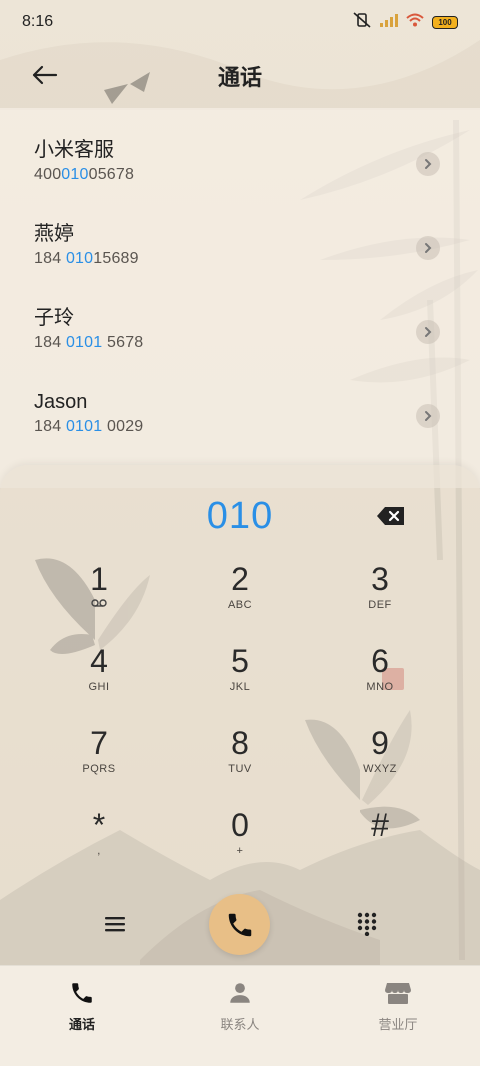  What do you see at coordinates (362, 22) in the screenshot?
I see `vibrate-off-icon` at bounding box center [362, 22].